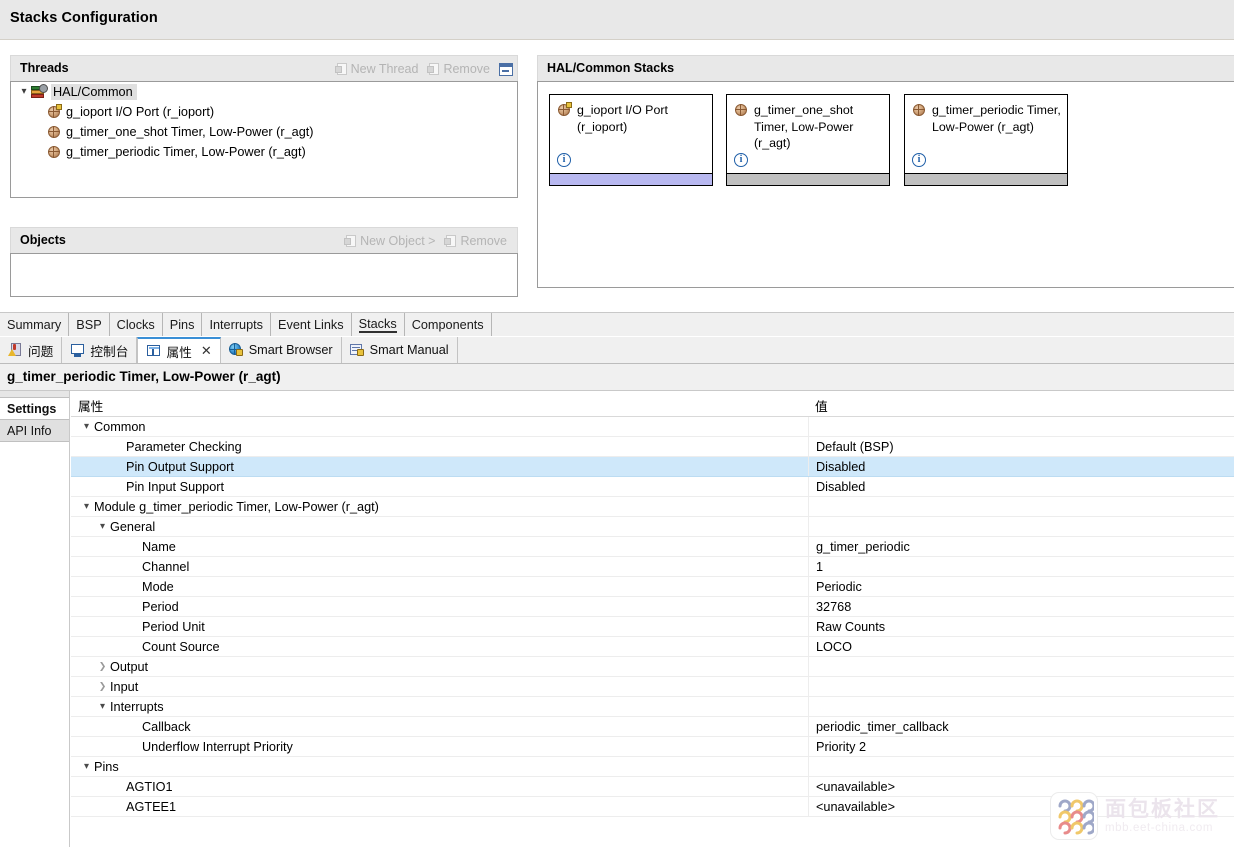 The image size is (1234, 847). I want to click on property-row: ▾ General, so click(652, 527).